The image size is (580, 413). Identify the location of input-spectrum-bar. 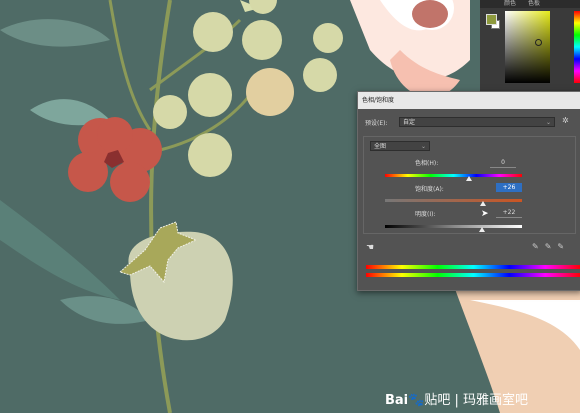
(473, 267).